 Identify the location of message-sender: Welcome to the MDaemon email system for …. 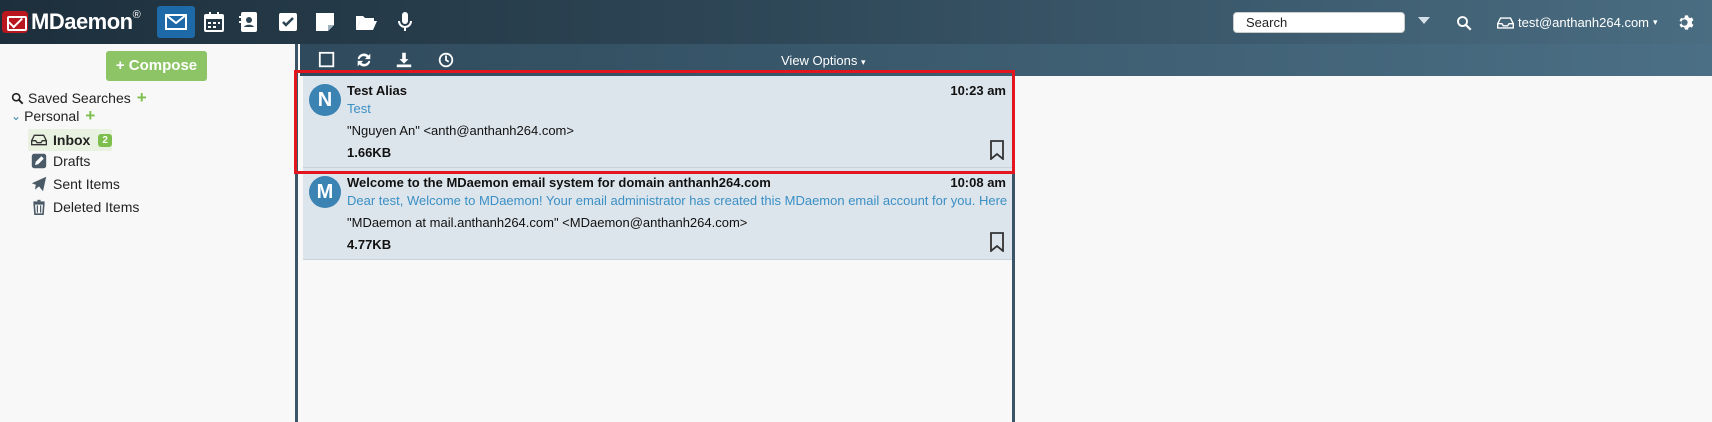
(559, 182).